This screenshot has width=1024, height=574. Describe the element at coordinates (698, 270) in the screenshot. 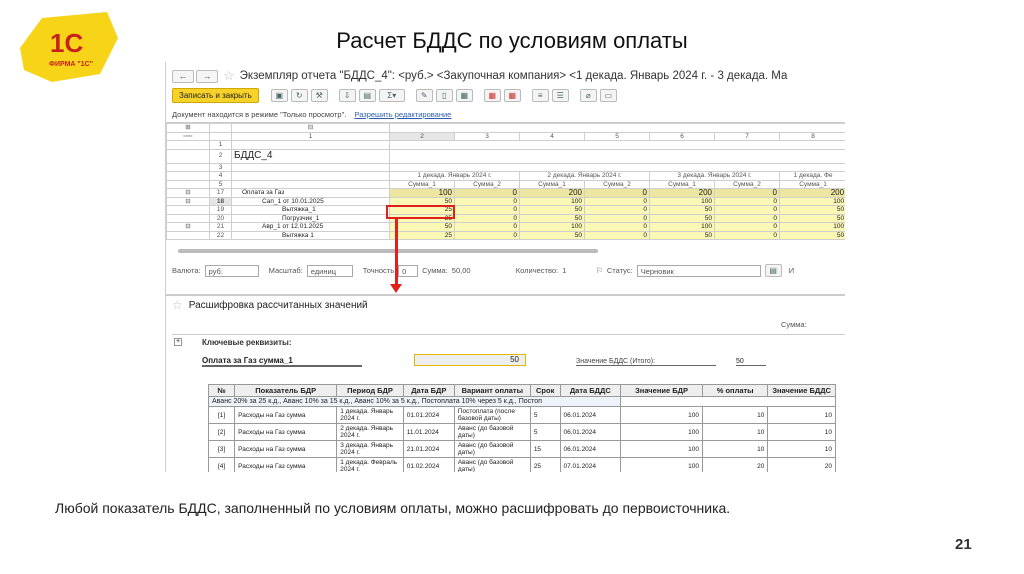

I see `status-select: Черновик` at that location.